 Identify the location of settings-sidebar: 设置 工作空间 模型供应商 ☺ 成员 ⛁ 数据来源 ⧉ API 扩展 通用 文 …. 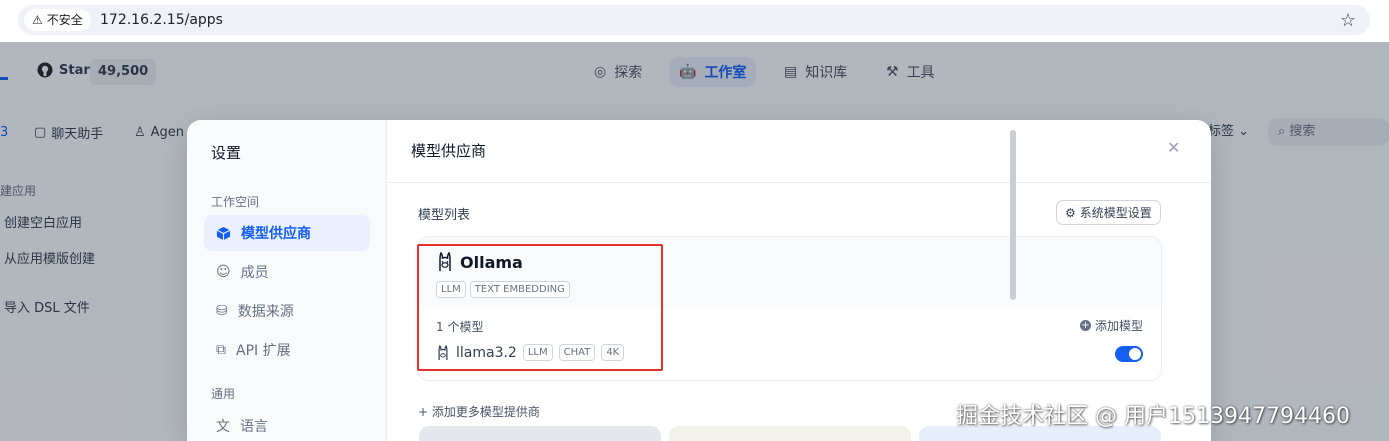
(287, 280).